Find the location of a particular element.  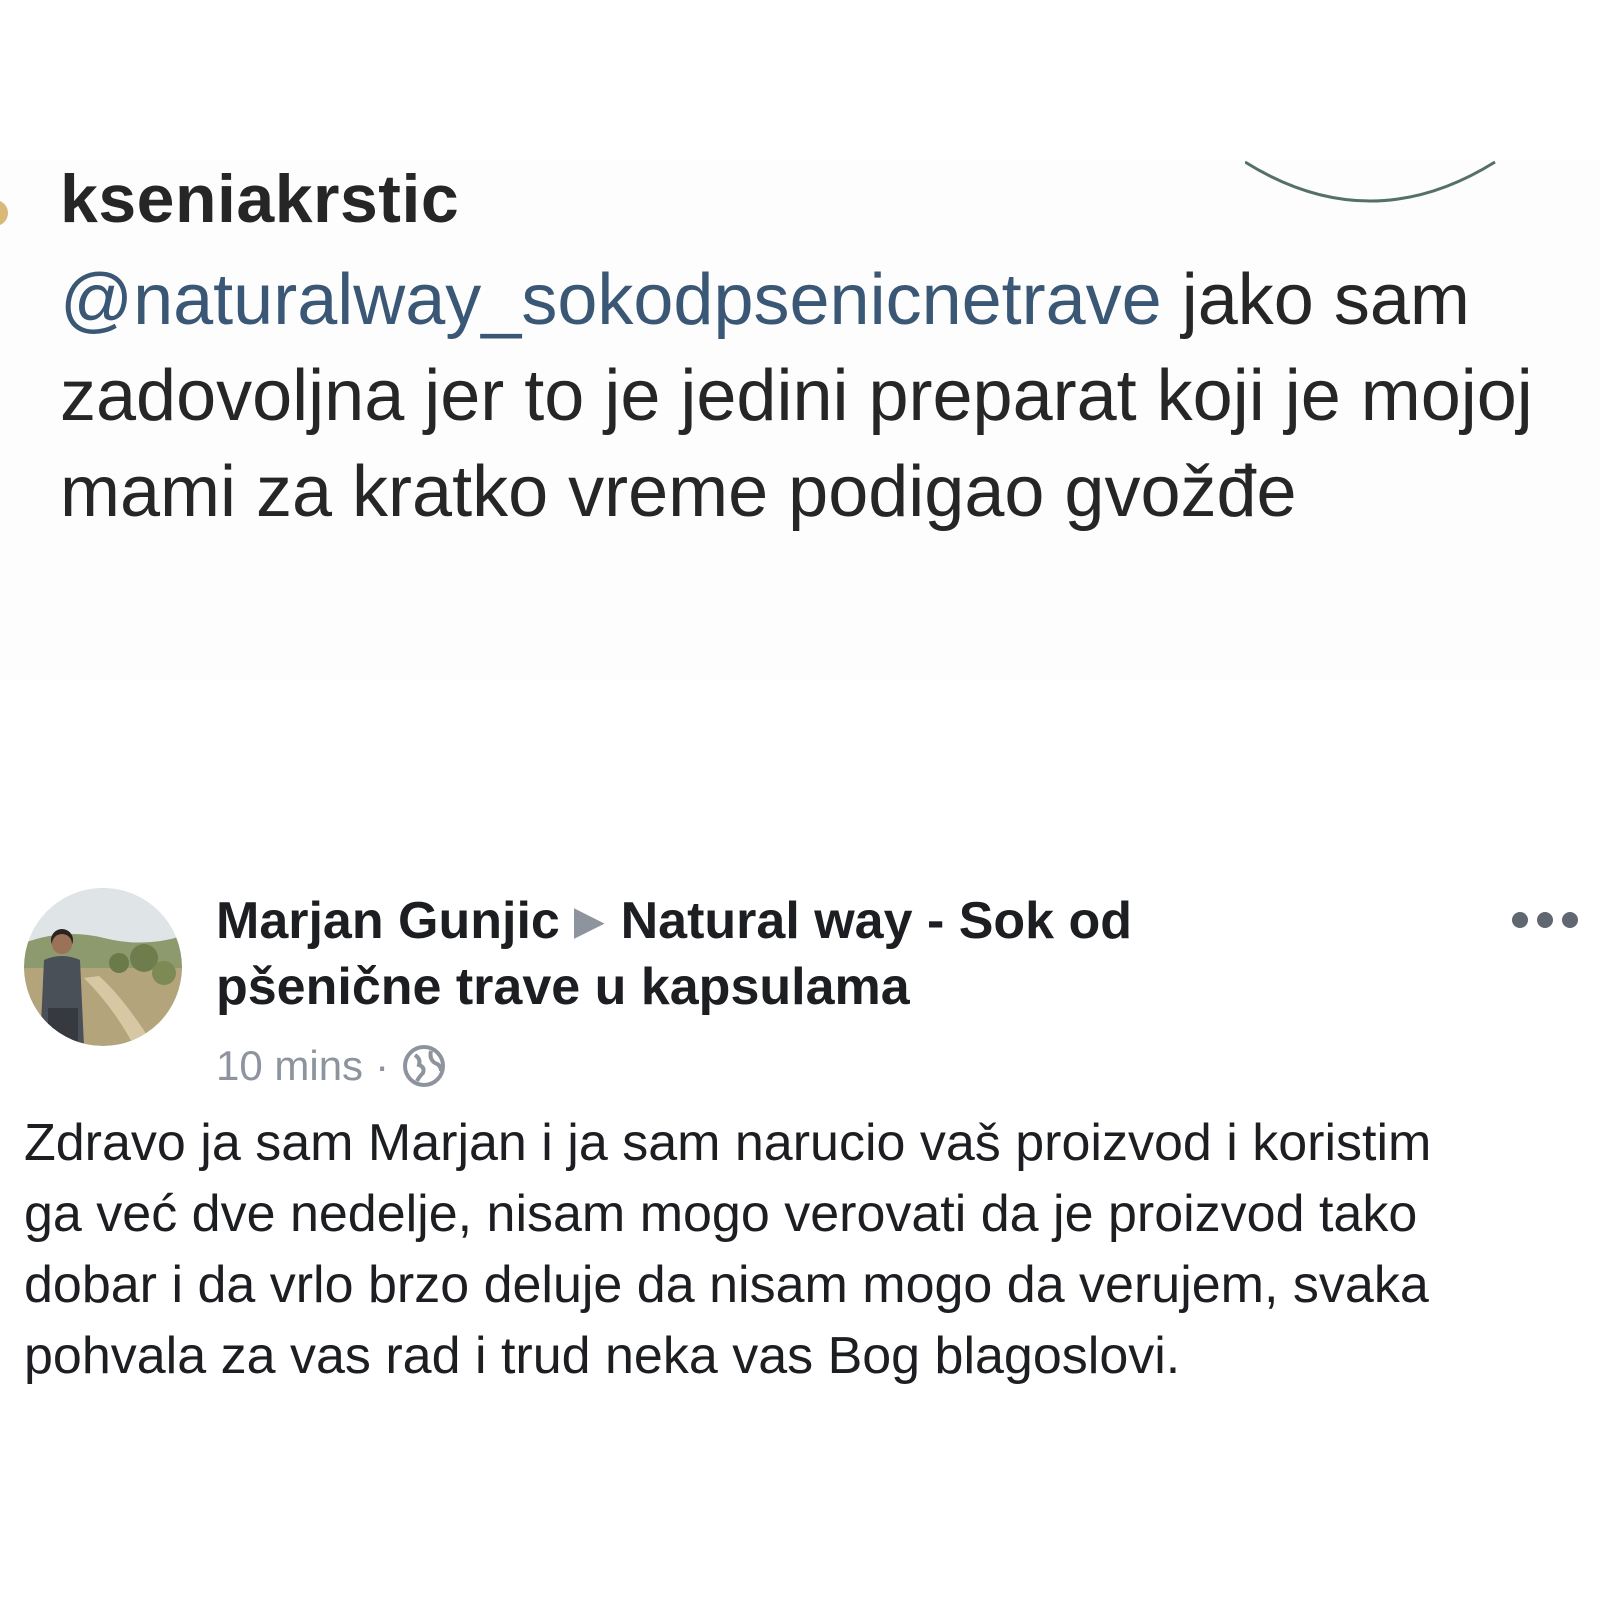

more-options-icon is located at coordinates (1545, 920).